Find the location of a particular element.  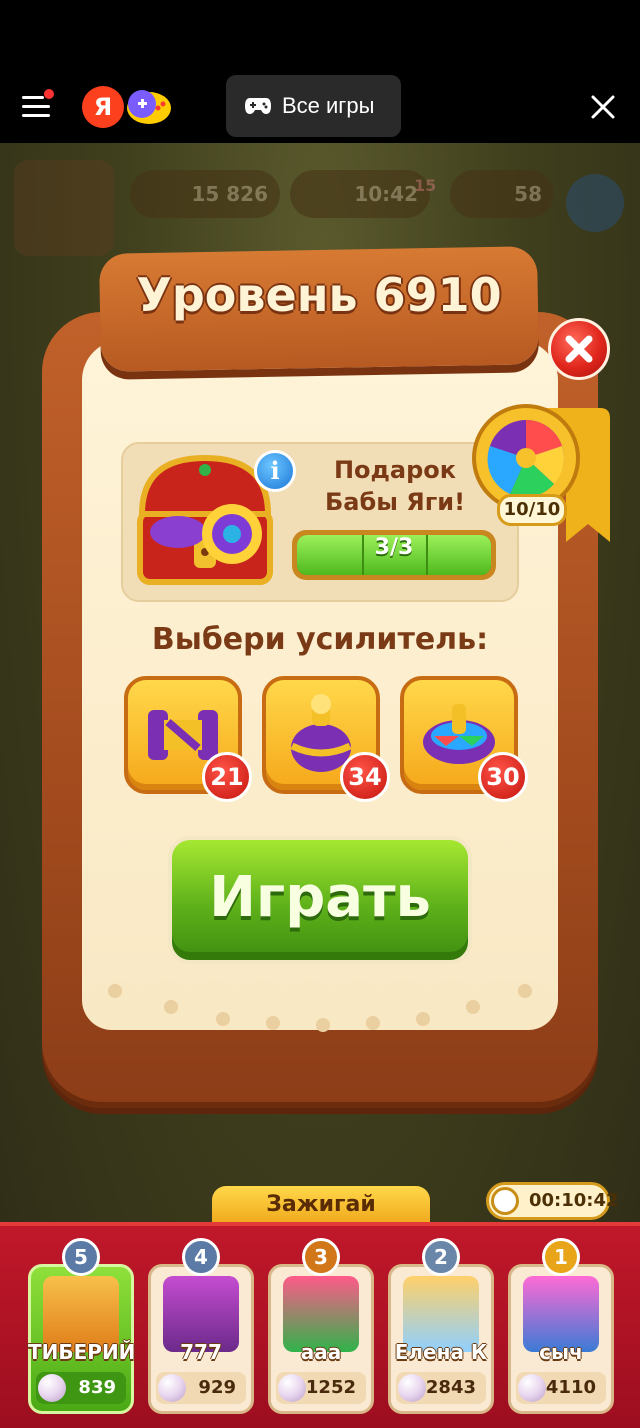

player-name: ааа is located at coordinates (321, 1352).